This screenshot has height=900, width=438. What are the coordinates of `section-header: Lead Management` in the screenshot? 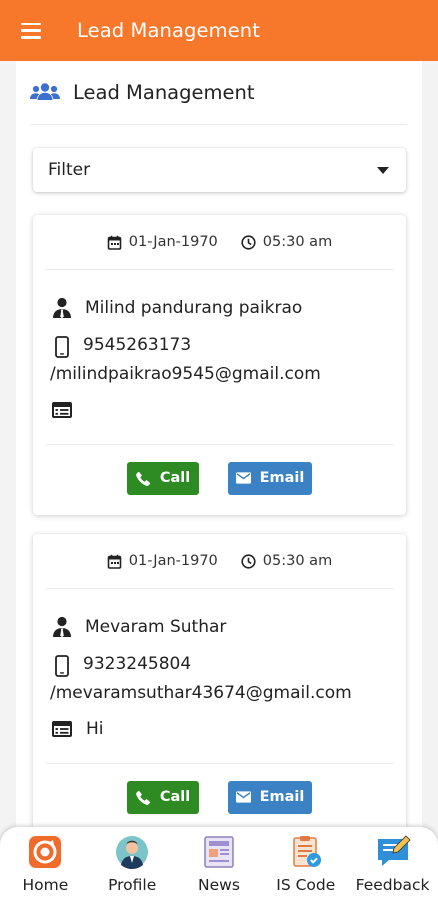 It's located at (218, 93).